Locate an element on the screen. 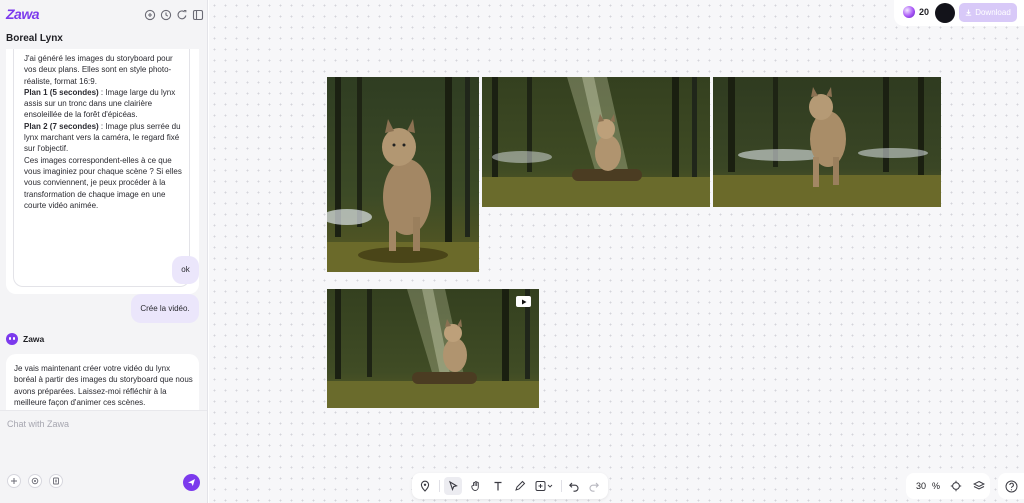  history-icon is located at coordinates (166, 14).